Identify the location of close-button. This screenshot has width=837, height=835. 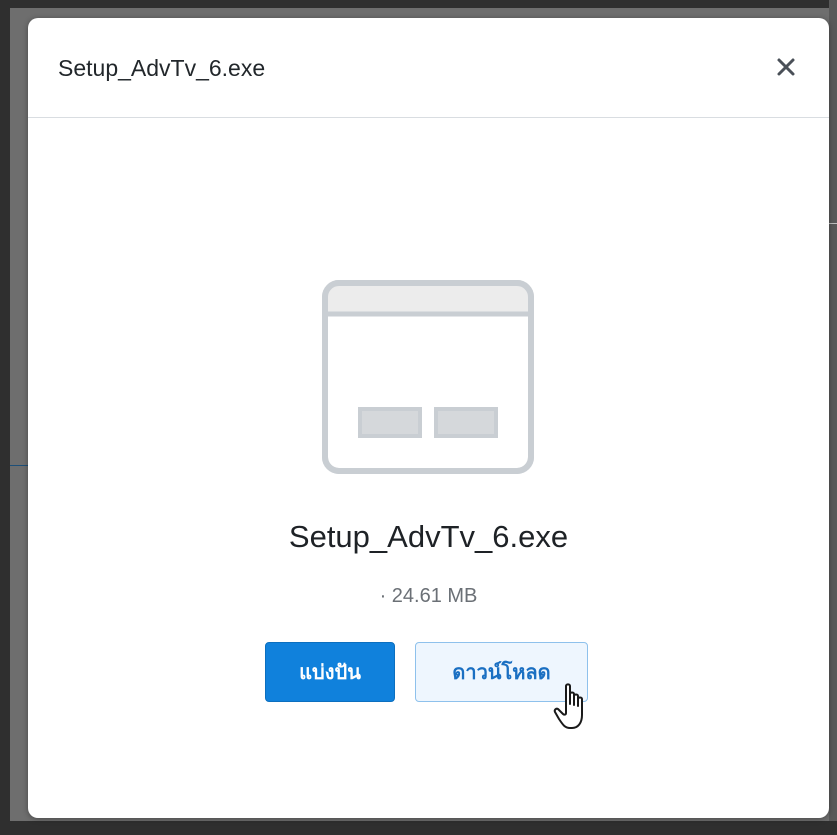
(786, 67).